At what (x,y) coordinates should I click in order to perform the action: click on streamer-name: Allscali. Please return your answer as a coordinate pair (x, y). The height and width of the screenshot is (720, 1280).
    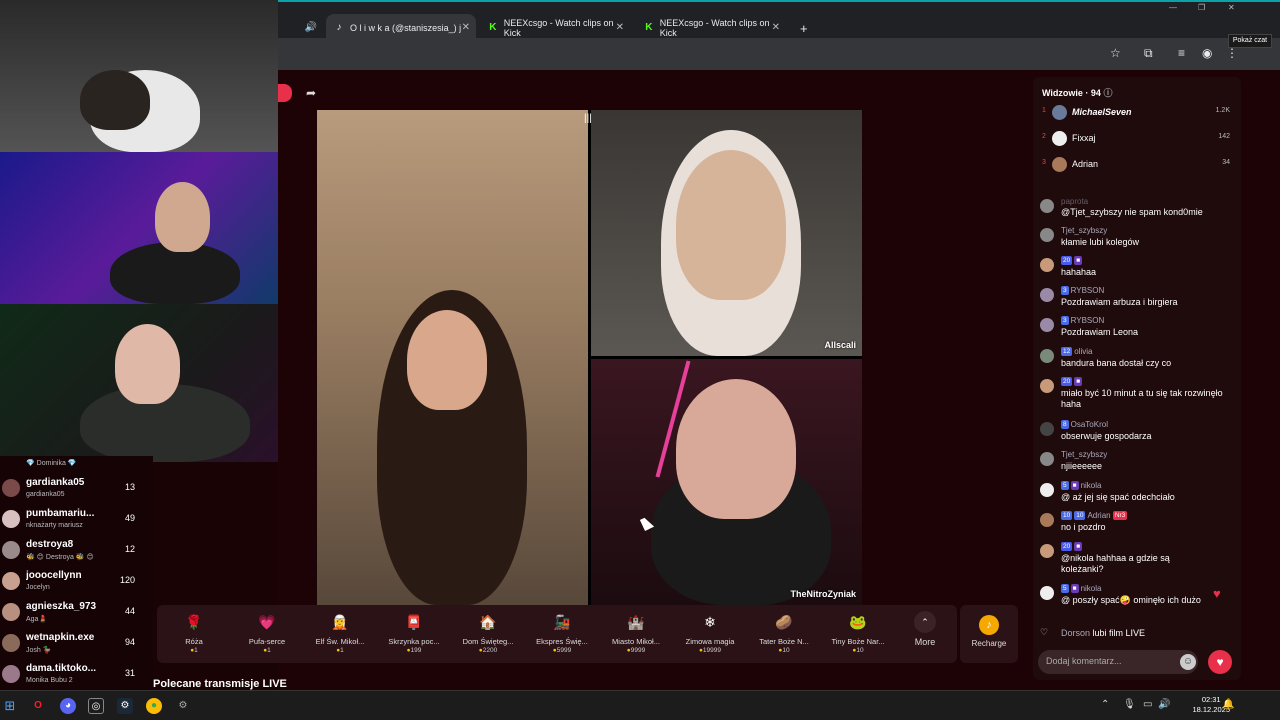
    Looking at the image, I should click on (840, 345).